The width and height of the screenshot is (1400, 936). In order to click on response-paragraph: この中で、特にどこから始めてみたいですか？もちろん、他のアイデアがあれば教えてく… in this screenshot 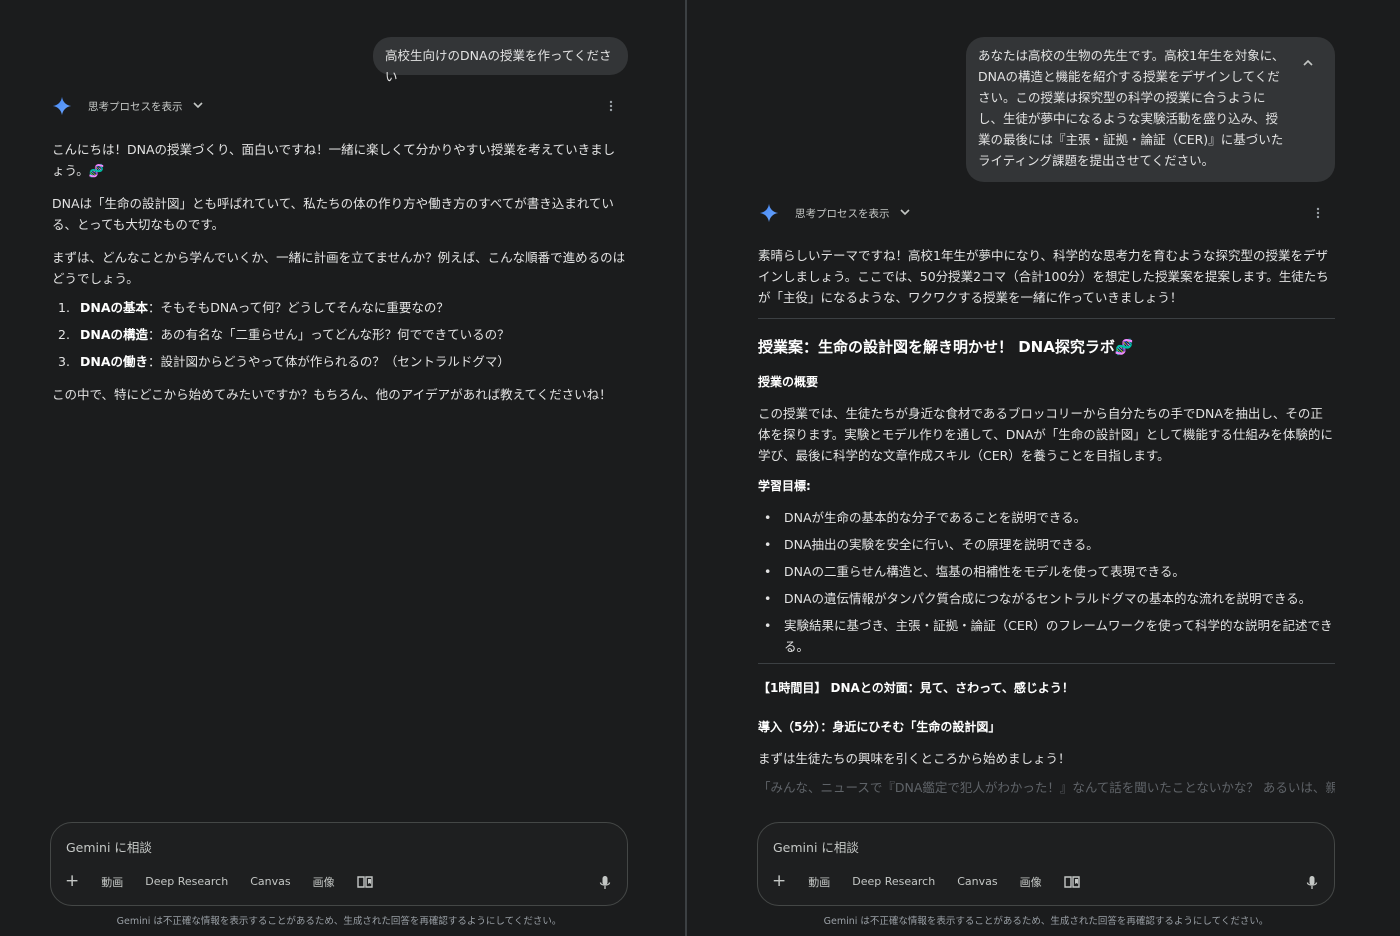, I will do `click(332, 394)`.